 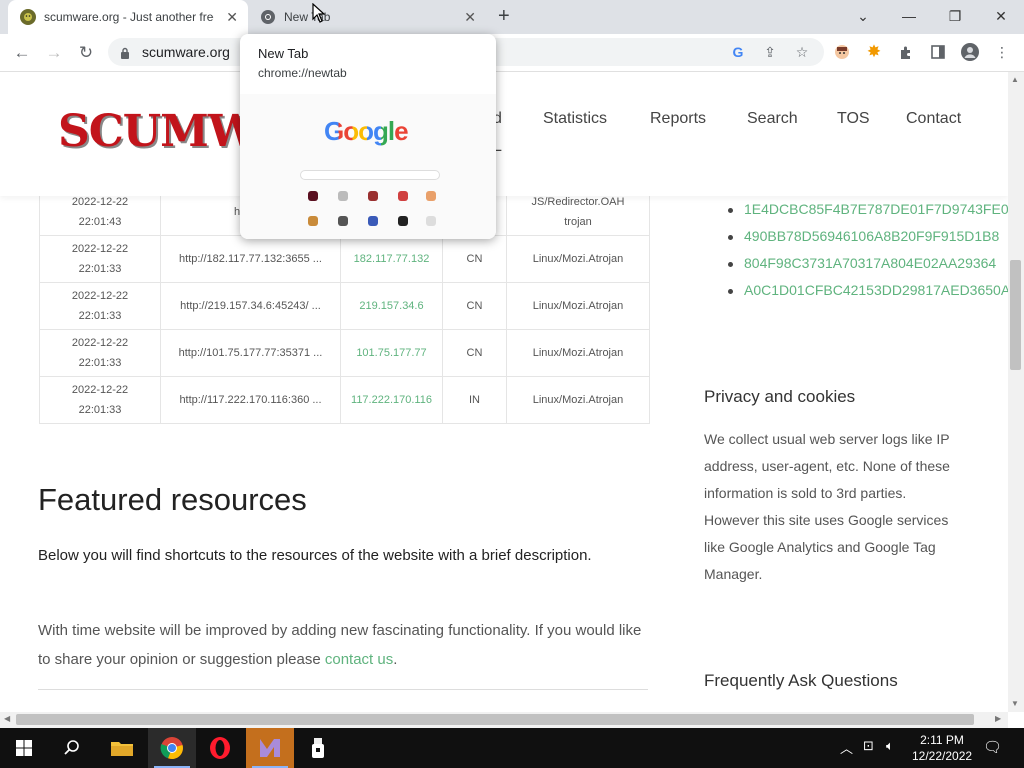 I want to click on ip-cell: 182.117.77.132, so click(x=391, y=259).